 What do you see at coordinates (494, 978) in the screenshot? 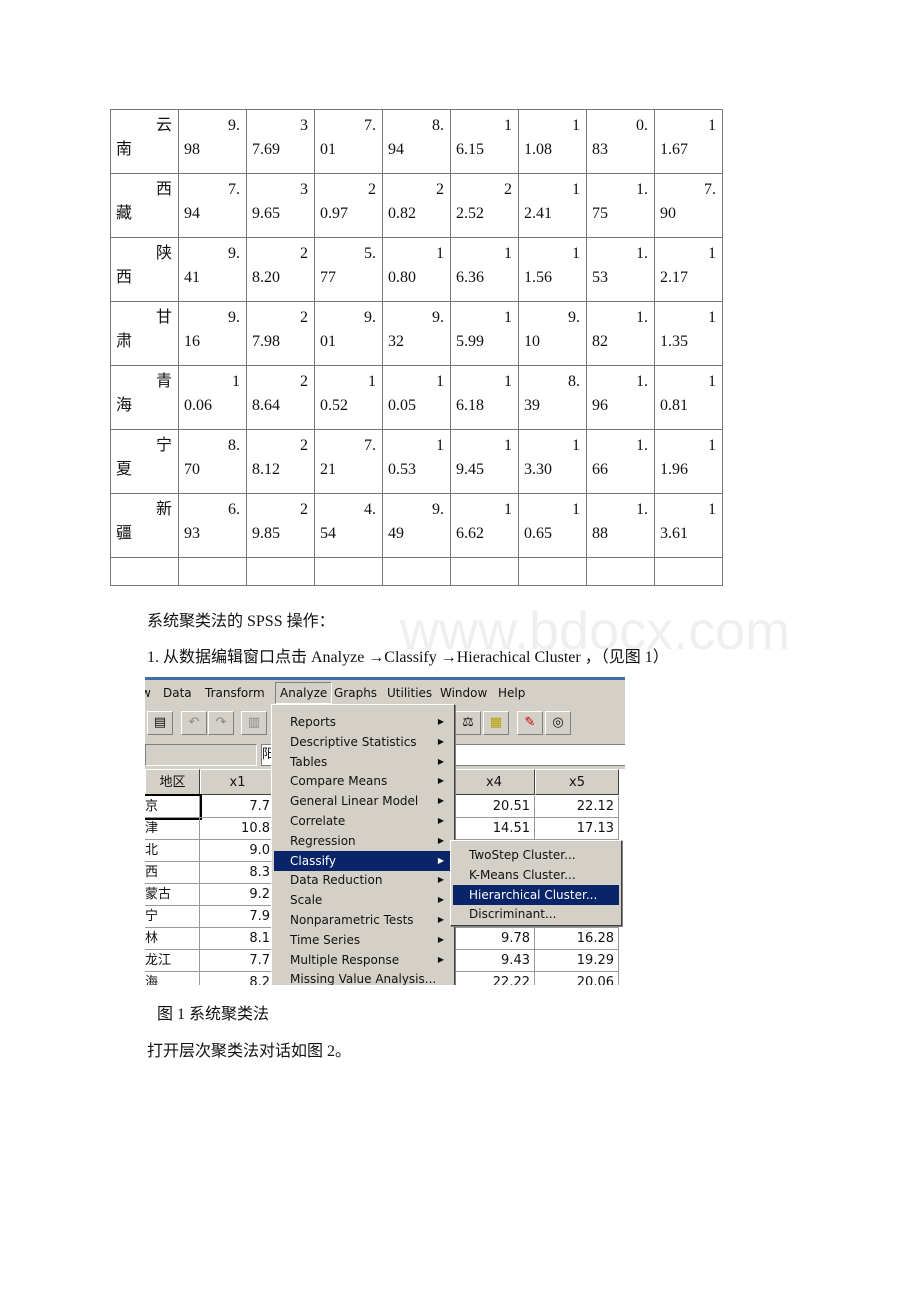
I see `grid-cell-x4: 22.22` at bounding box center [494, 978].